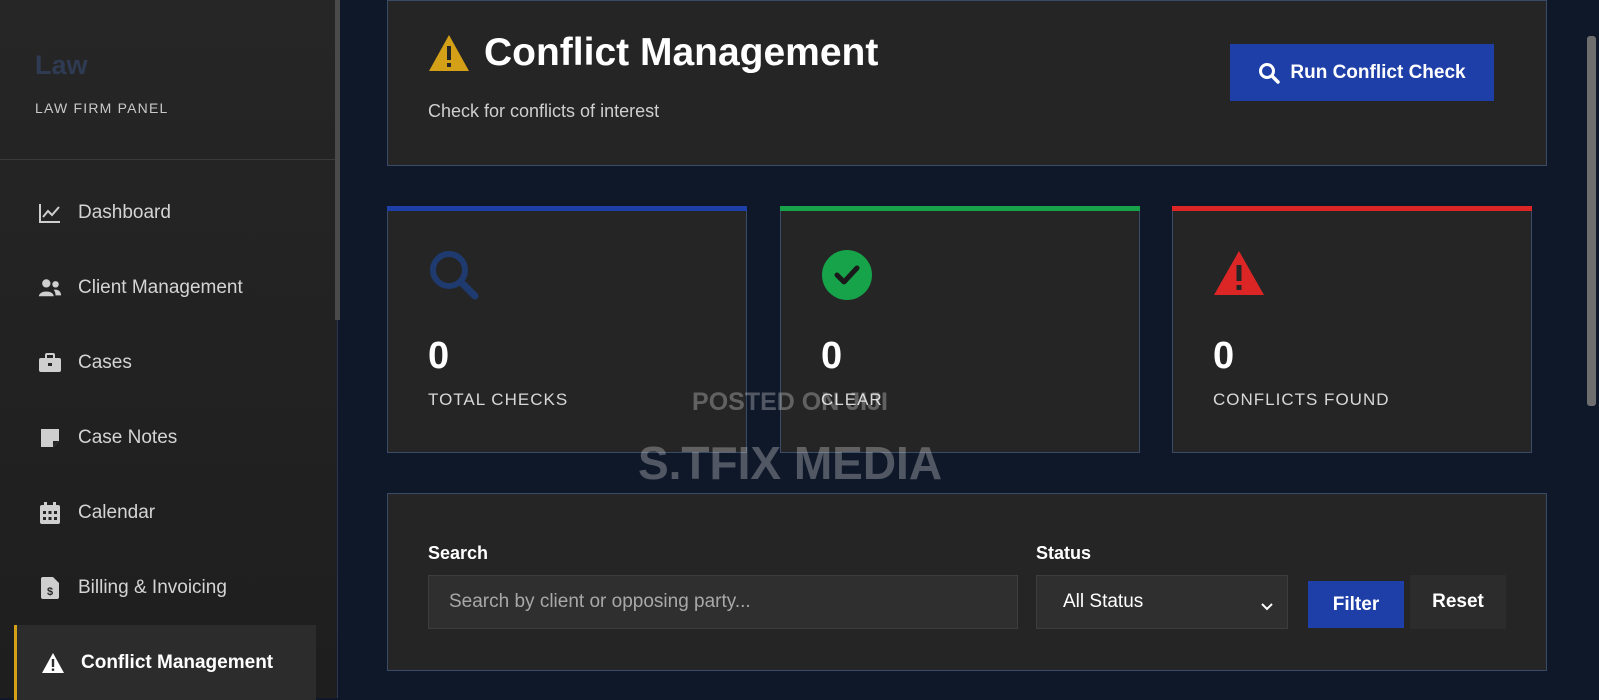 The image size is (1599, 700). What do you see at coordinates (117, 512) in the screenshot?
I see `sidebar-item-label: Calendar` at bounding box center [117, 512].